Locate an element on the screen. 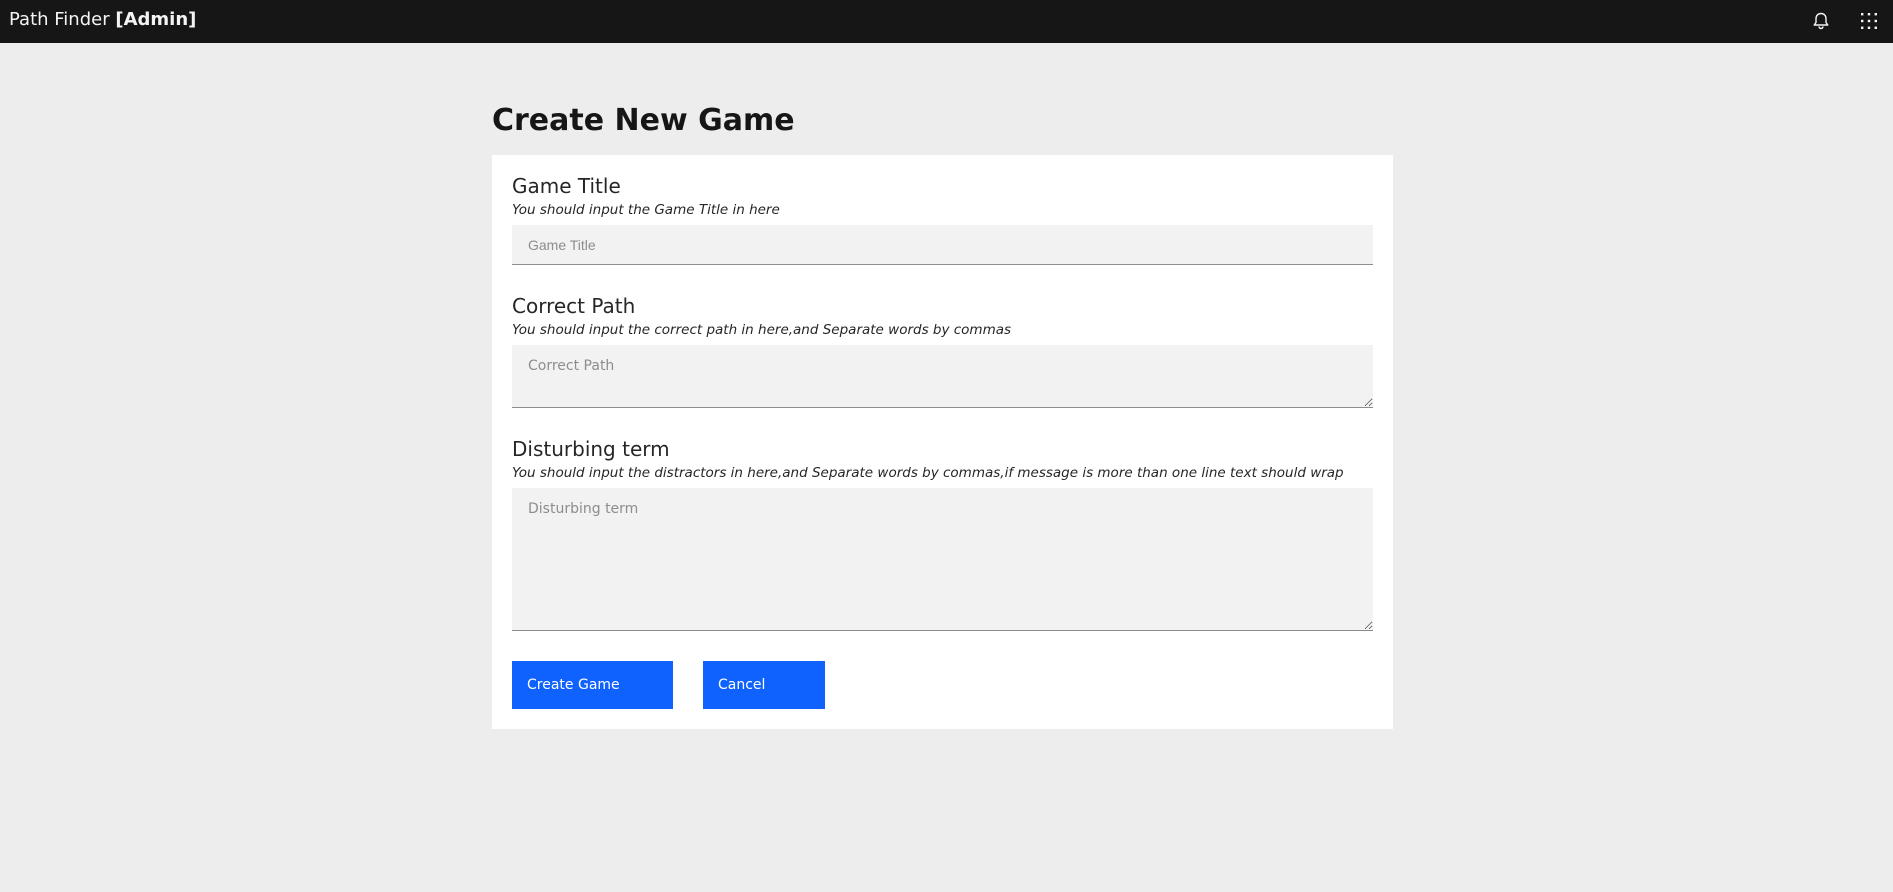 This screenshot has height=892, width=1893. app-suffix: [Admin] is located at coordinates (156, 19).